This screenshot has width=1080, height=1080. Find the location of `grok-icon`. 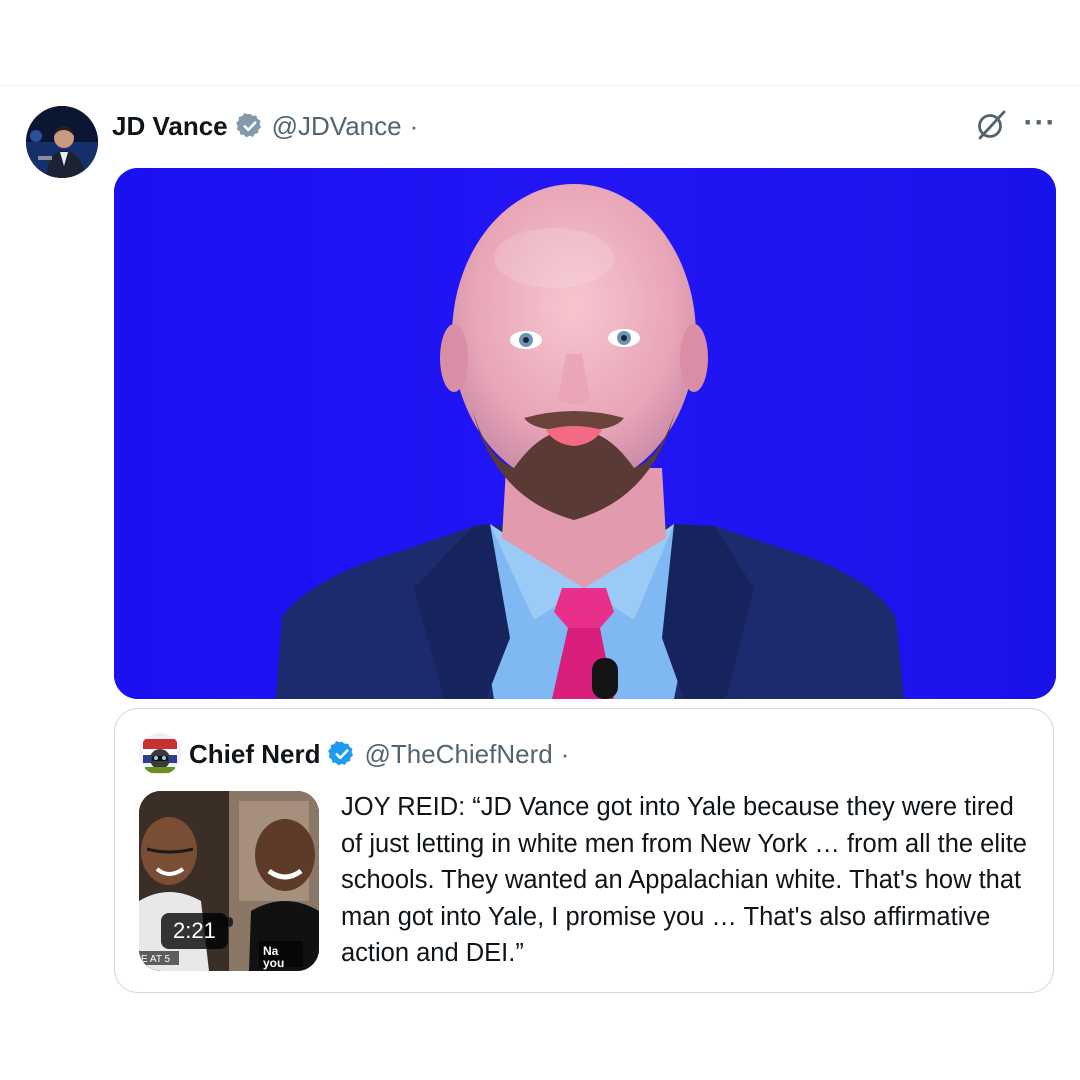

grok-icon is located at coordinates (991, 125).